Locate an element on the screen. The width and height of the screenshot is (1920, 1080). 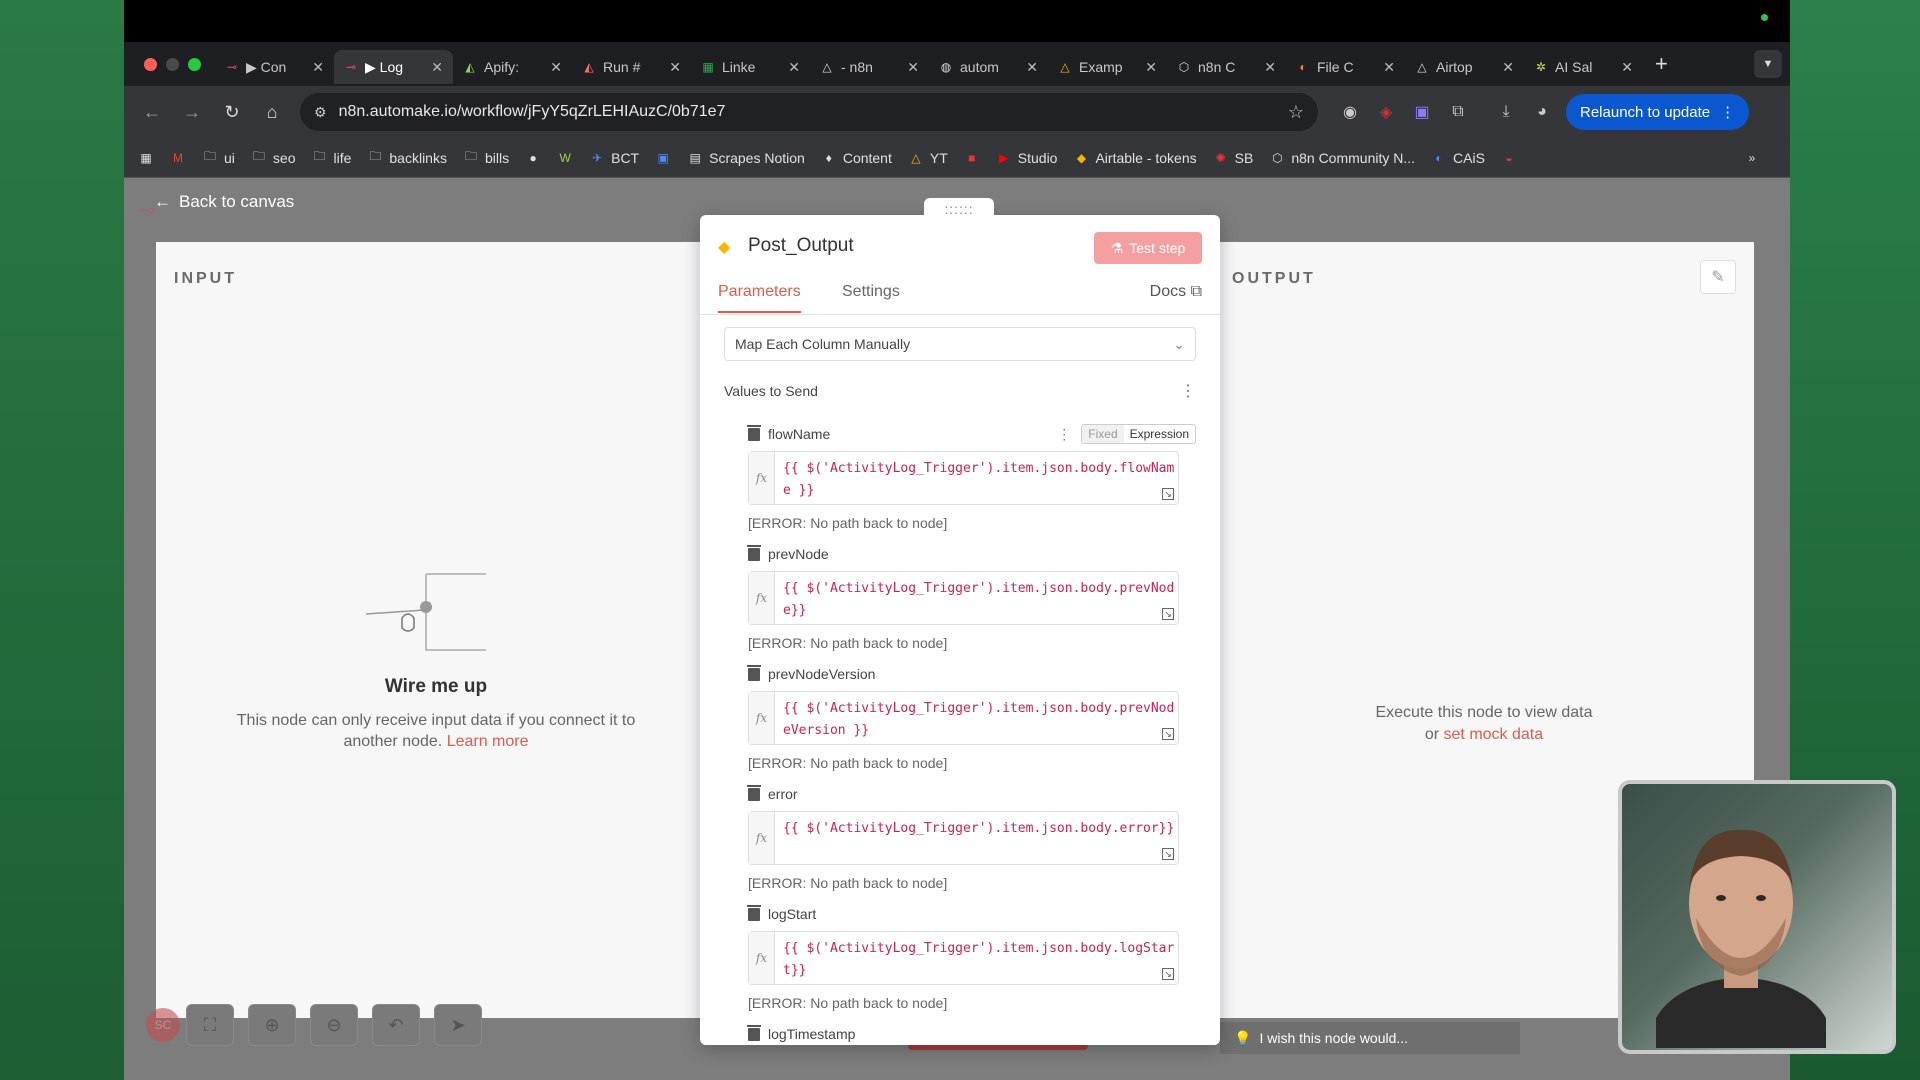
bookmark-folder: 🗀 life is located at coordinates (331, 157).